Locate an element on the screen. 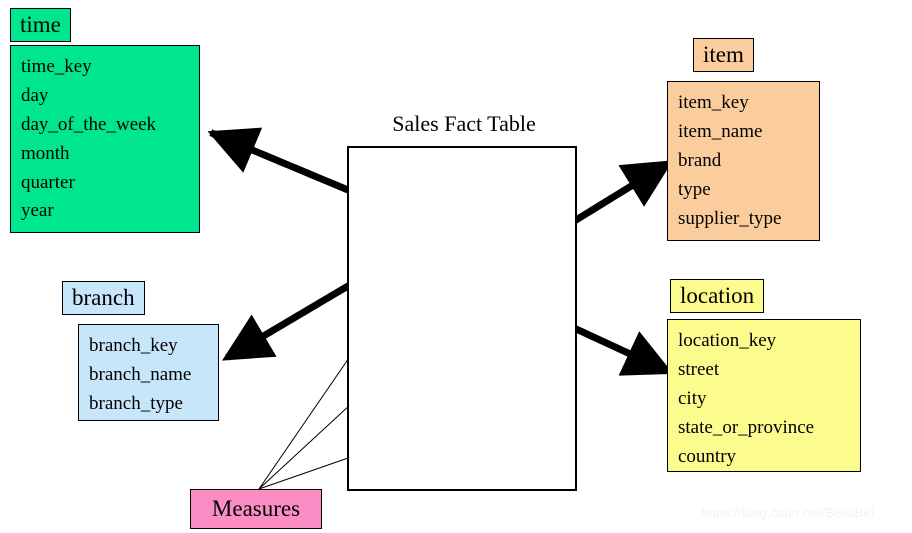 The image size is (912, 533). field-month: month is located at coordinates (45, 153).